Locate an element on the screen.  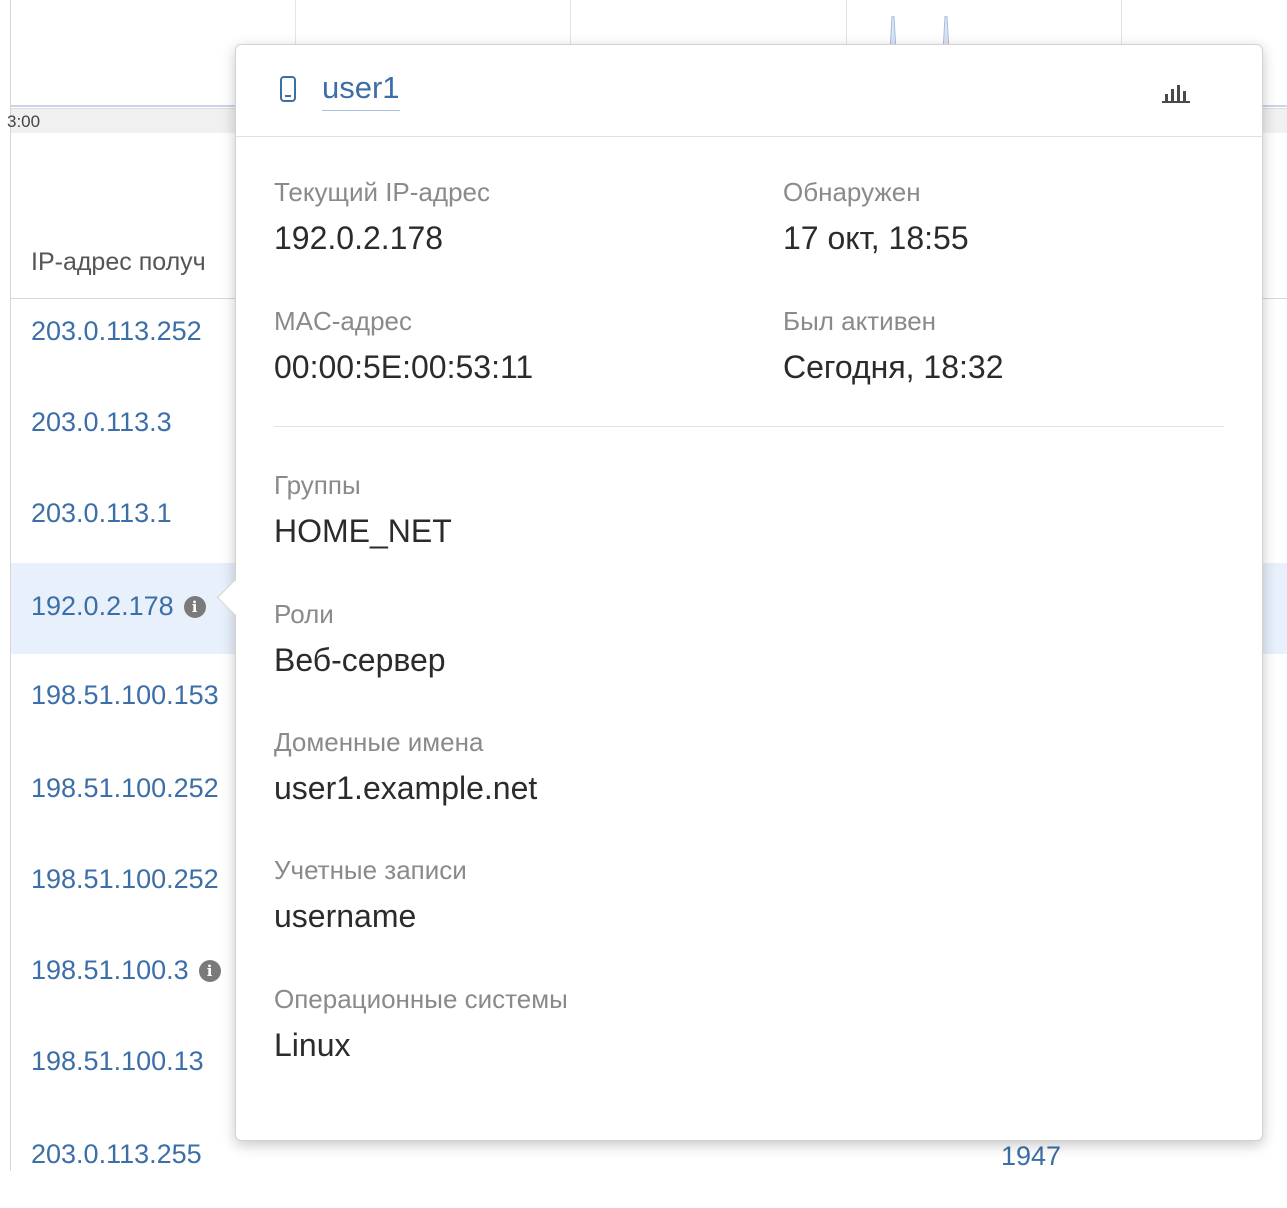
groups-label: Группы is located at coordinates (317, 485).